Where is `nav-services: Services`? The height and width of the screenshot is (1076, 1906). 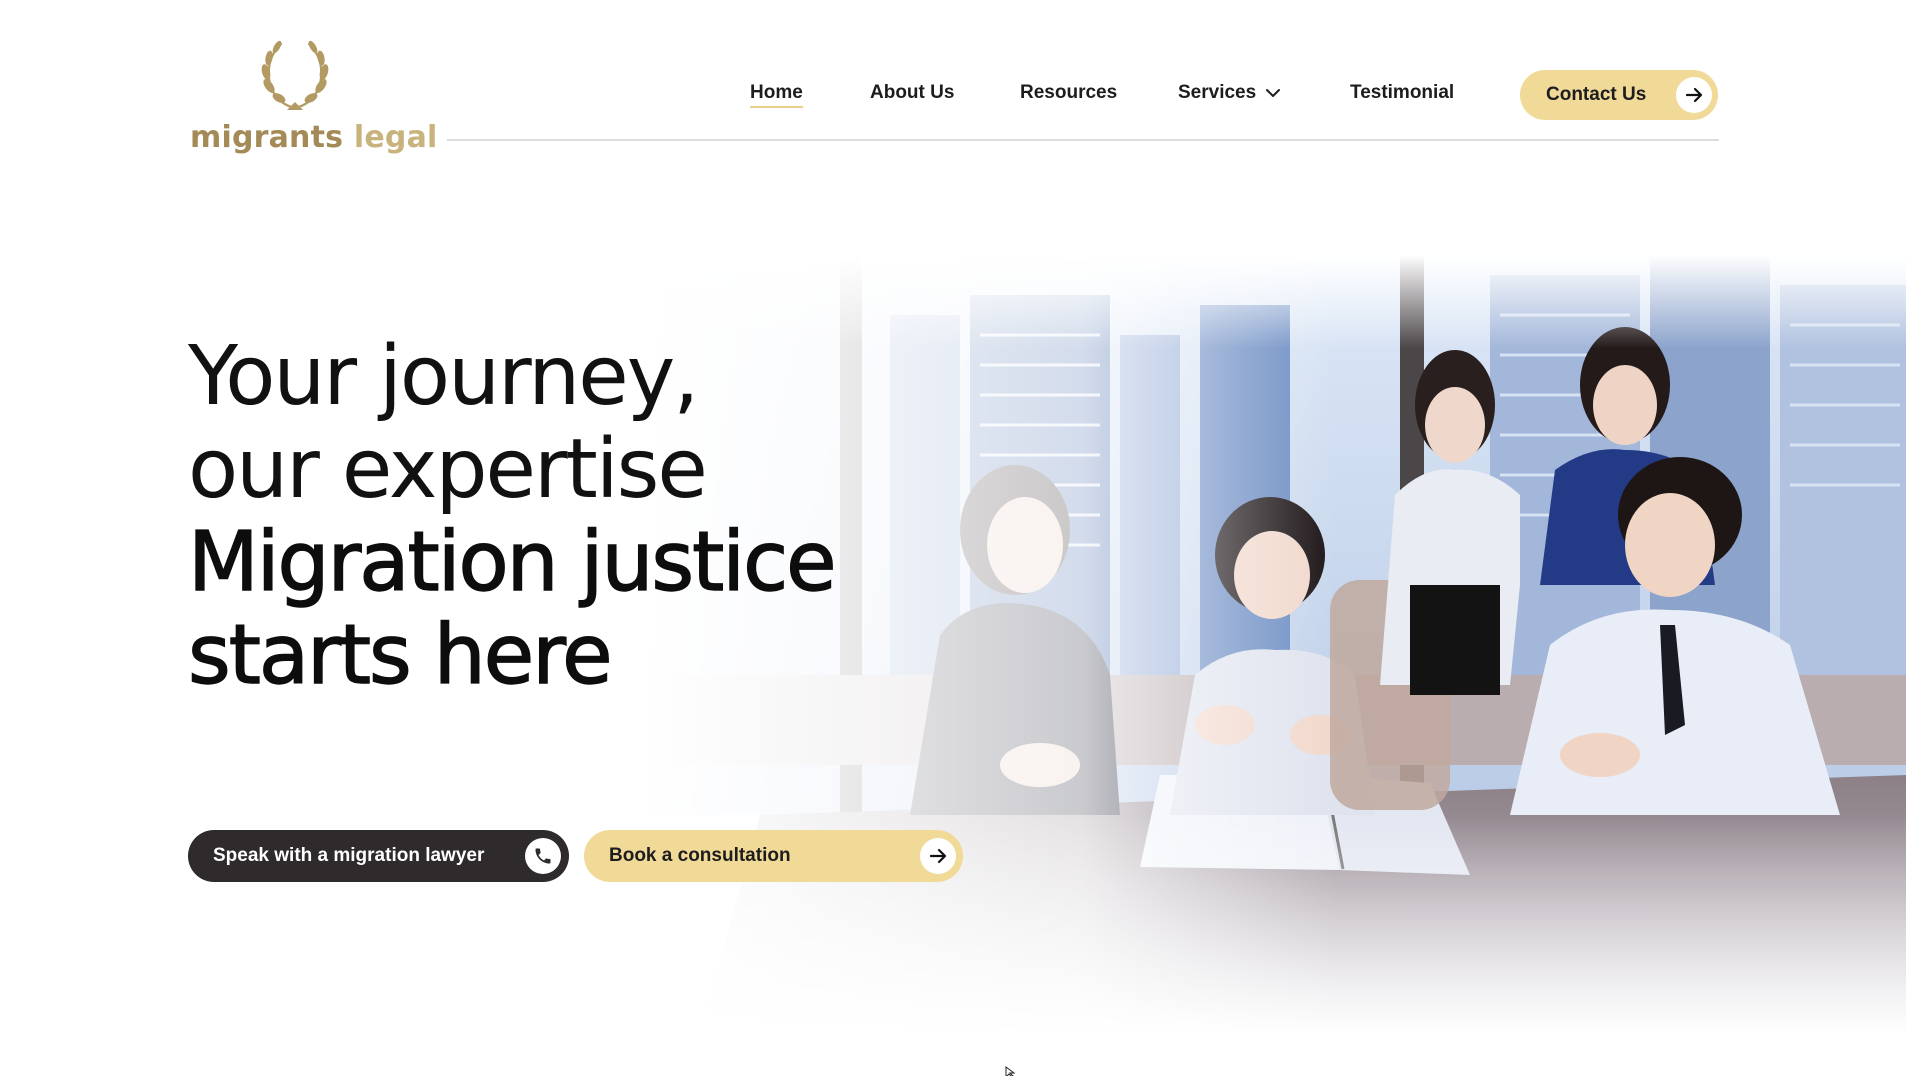
nav-services: Services is located at coordinates (1230, 93).